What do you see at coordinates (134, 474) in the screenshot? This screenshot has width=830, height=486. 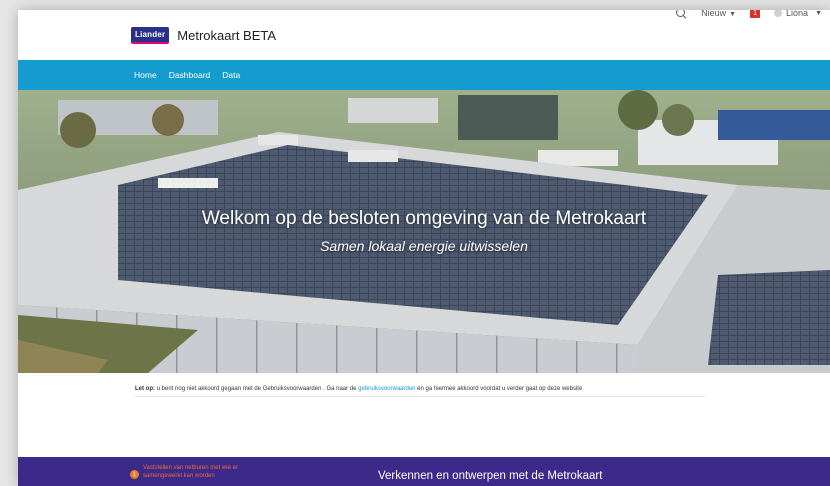 I see `warning-icon: 1` at bounding box center [134, 474].